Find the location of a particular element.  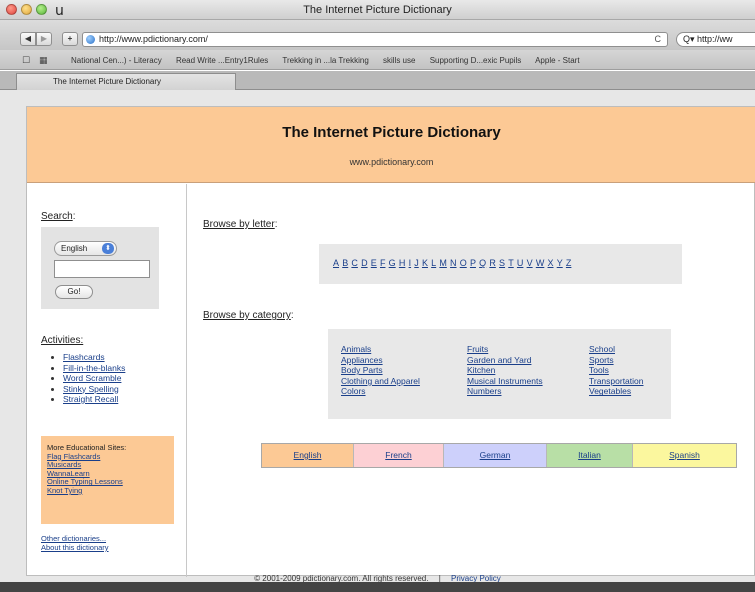

letter-link-z: Z is located at coordinates (569, 263).